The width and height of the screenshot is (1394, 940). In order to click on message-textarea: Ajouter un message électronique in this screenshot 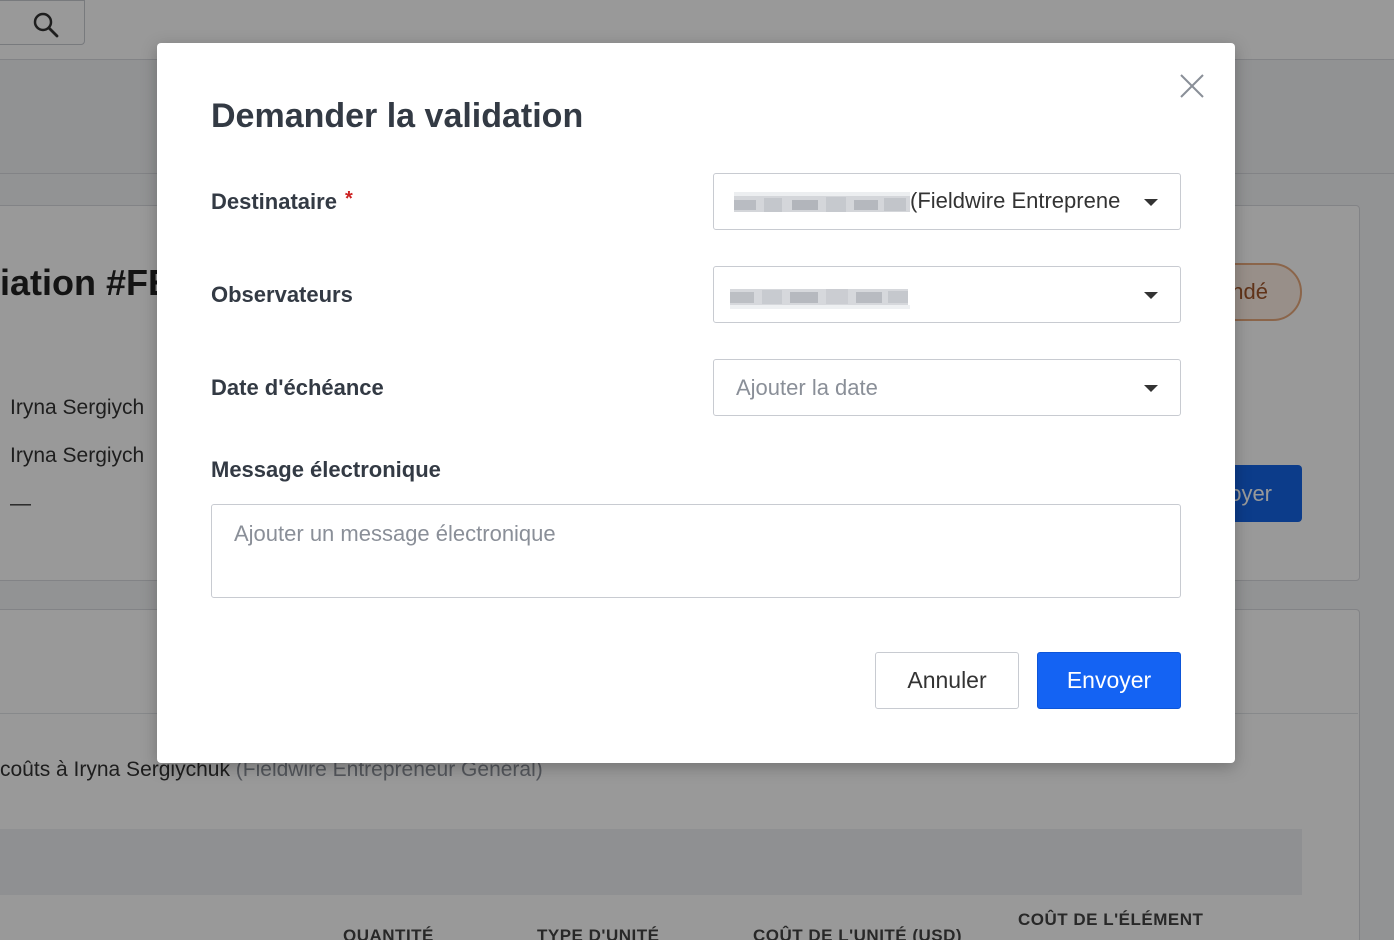, I will do `click(696, 551)`.